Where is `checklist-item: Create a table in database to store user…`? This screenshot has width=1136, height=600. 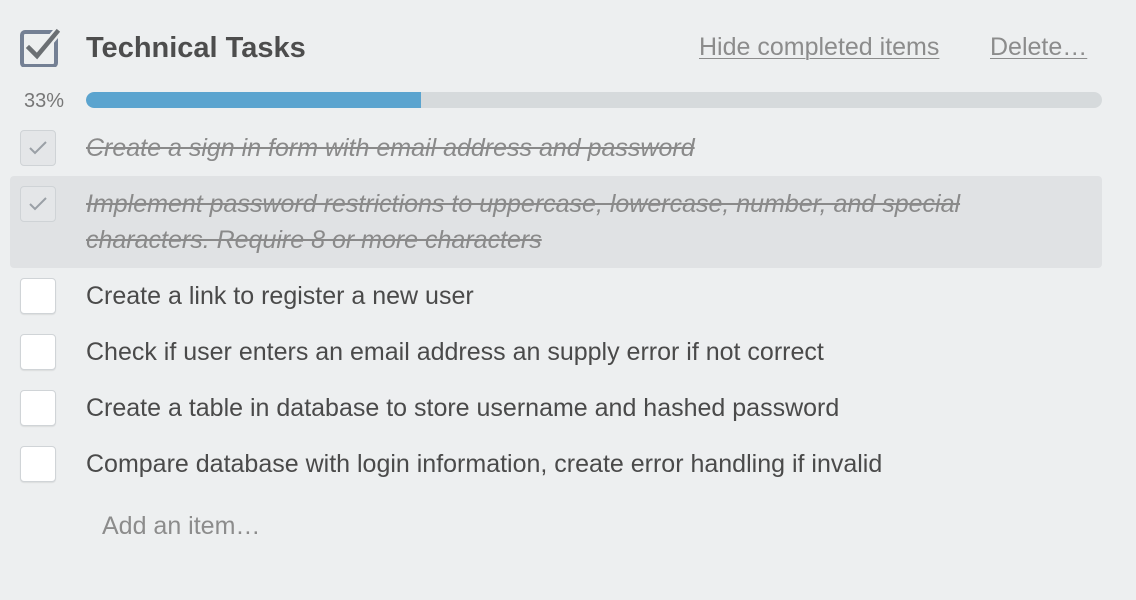
checklist-item: Create a table in database to store user… is located at coordinates (556, 408).